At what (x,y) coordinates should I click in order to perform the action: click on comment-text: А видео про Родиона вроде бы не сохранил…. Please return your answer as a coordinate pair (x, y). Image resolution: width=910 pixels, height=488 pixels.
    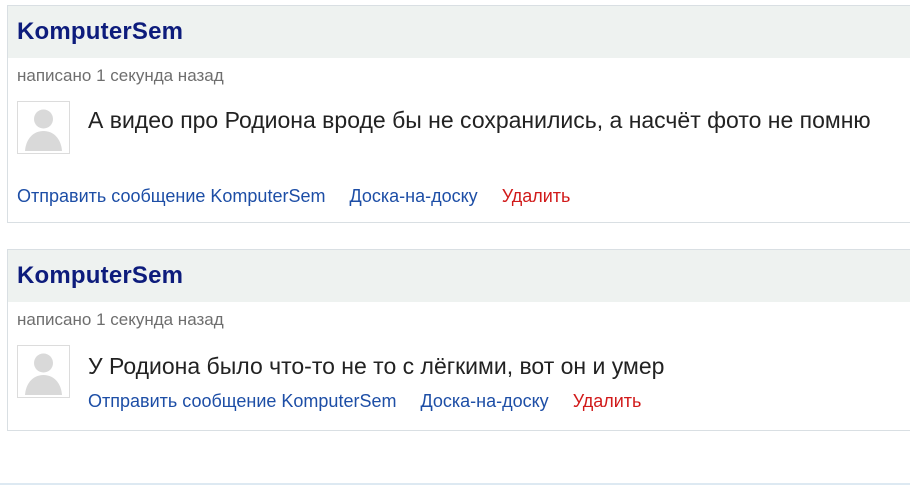
    Looking at the image, I should click on (479, 120).